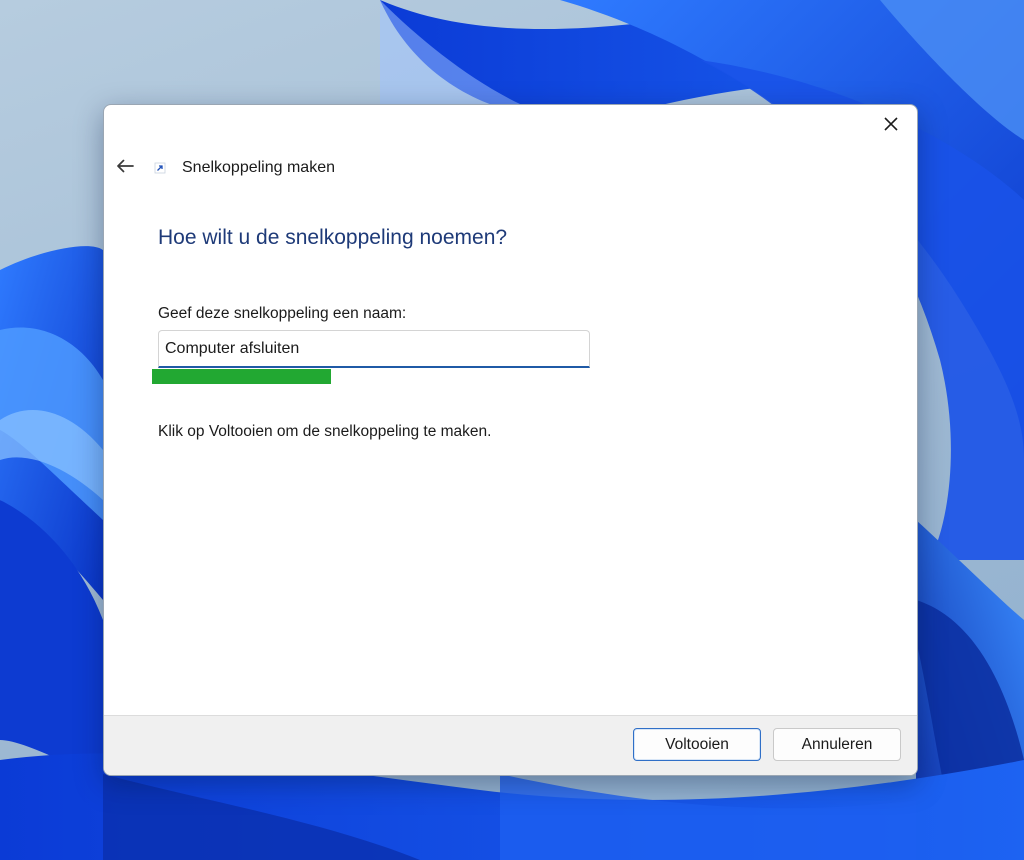  I want to click on back-arrow-icon, so click(125, 168).